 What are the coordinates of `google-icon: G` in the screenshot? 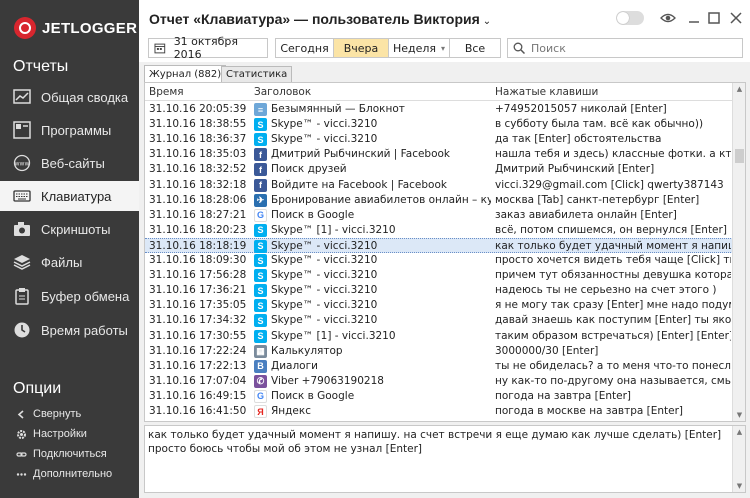 It's located at (260, 215).